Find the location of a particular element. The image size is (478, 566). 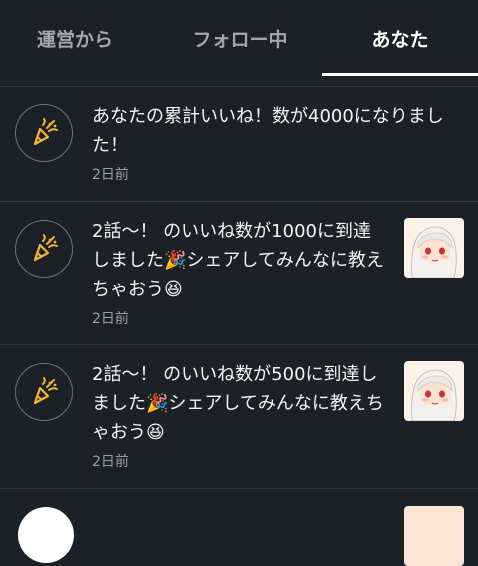

tab-following: フォロー中 is located at coordinates (240, 38).